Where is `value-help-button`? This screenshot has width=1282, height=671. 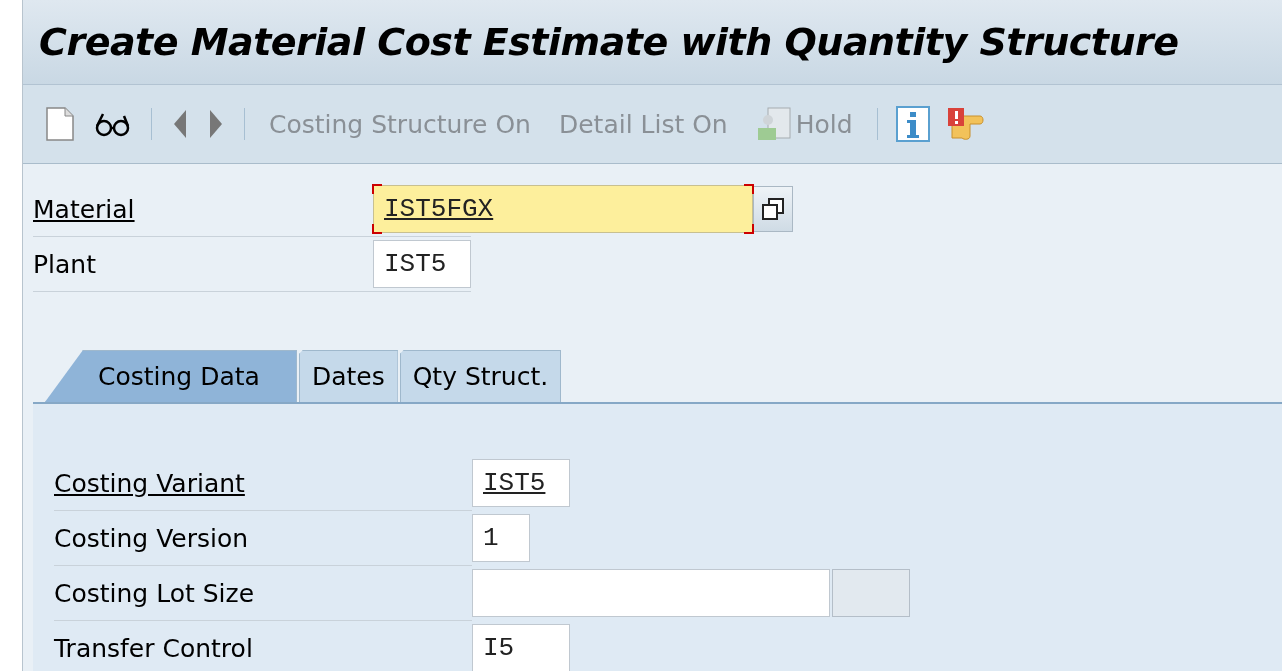 value-help-button is located at coordinates (773, 209).